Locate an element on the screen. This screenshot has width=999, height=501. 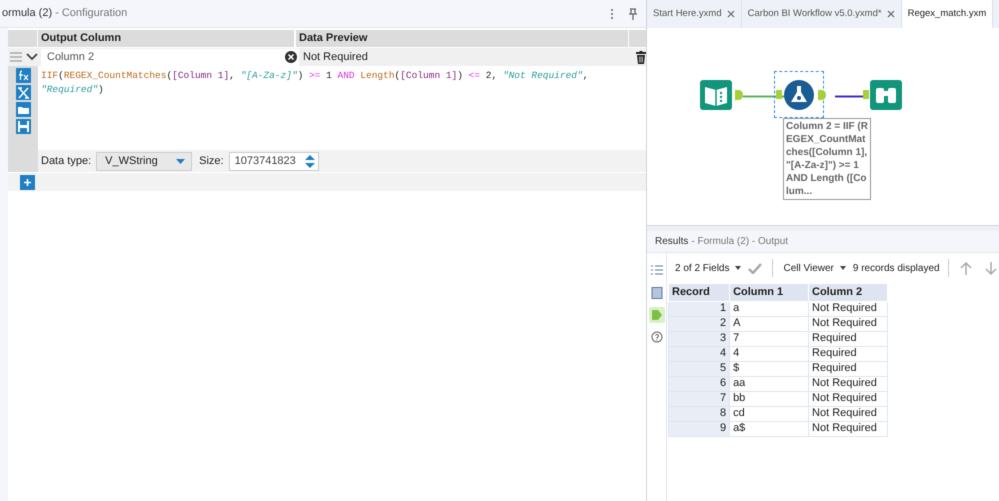
more-icon is located at coordinates (612, 14).